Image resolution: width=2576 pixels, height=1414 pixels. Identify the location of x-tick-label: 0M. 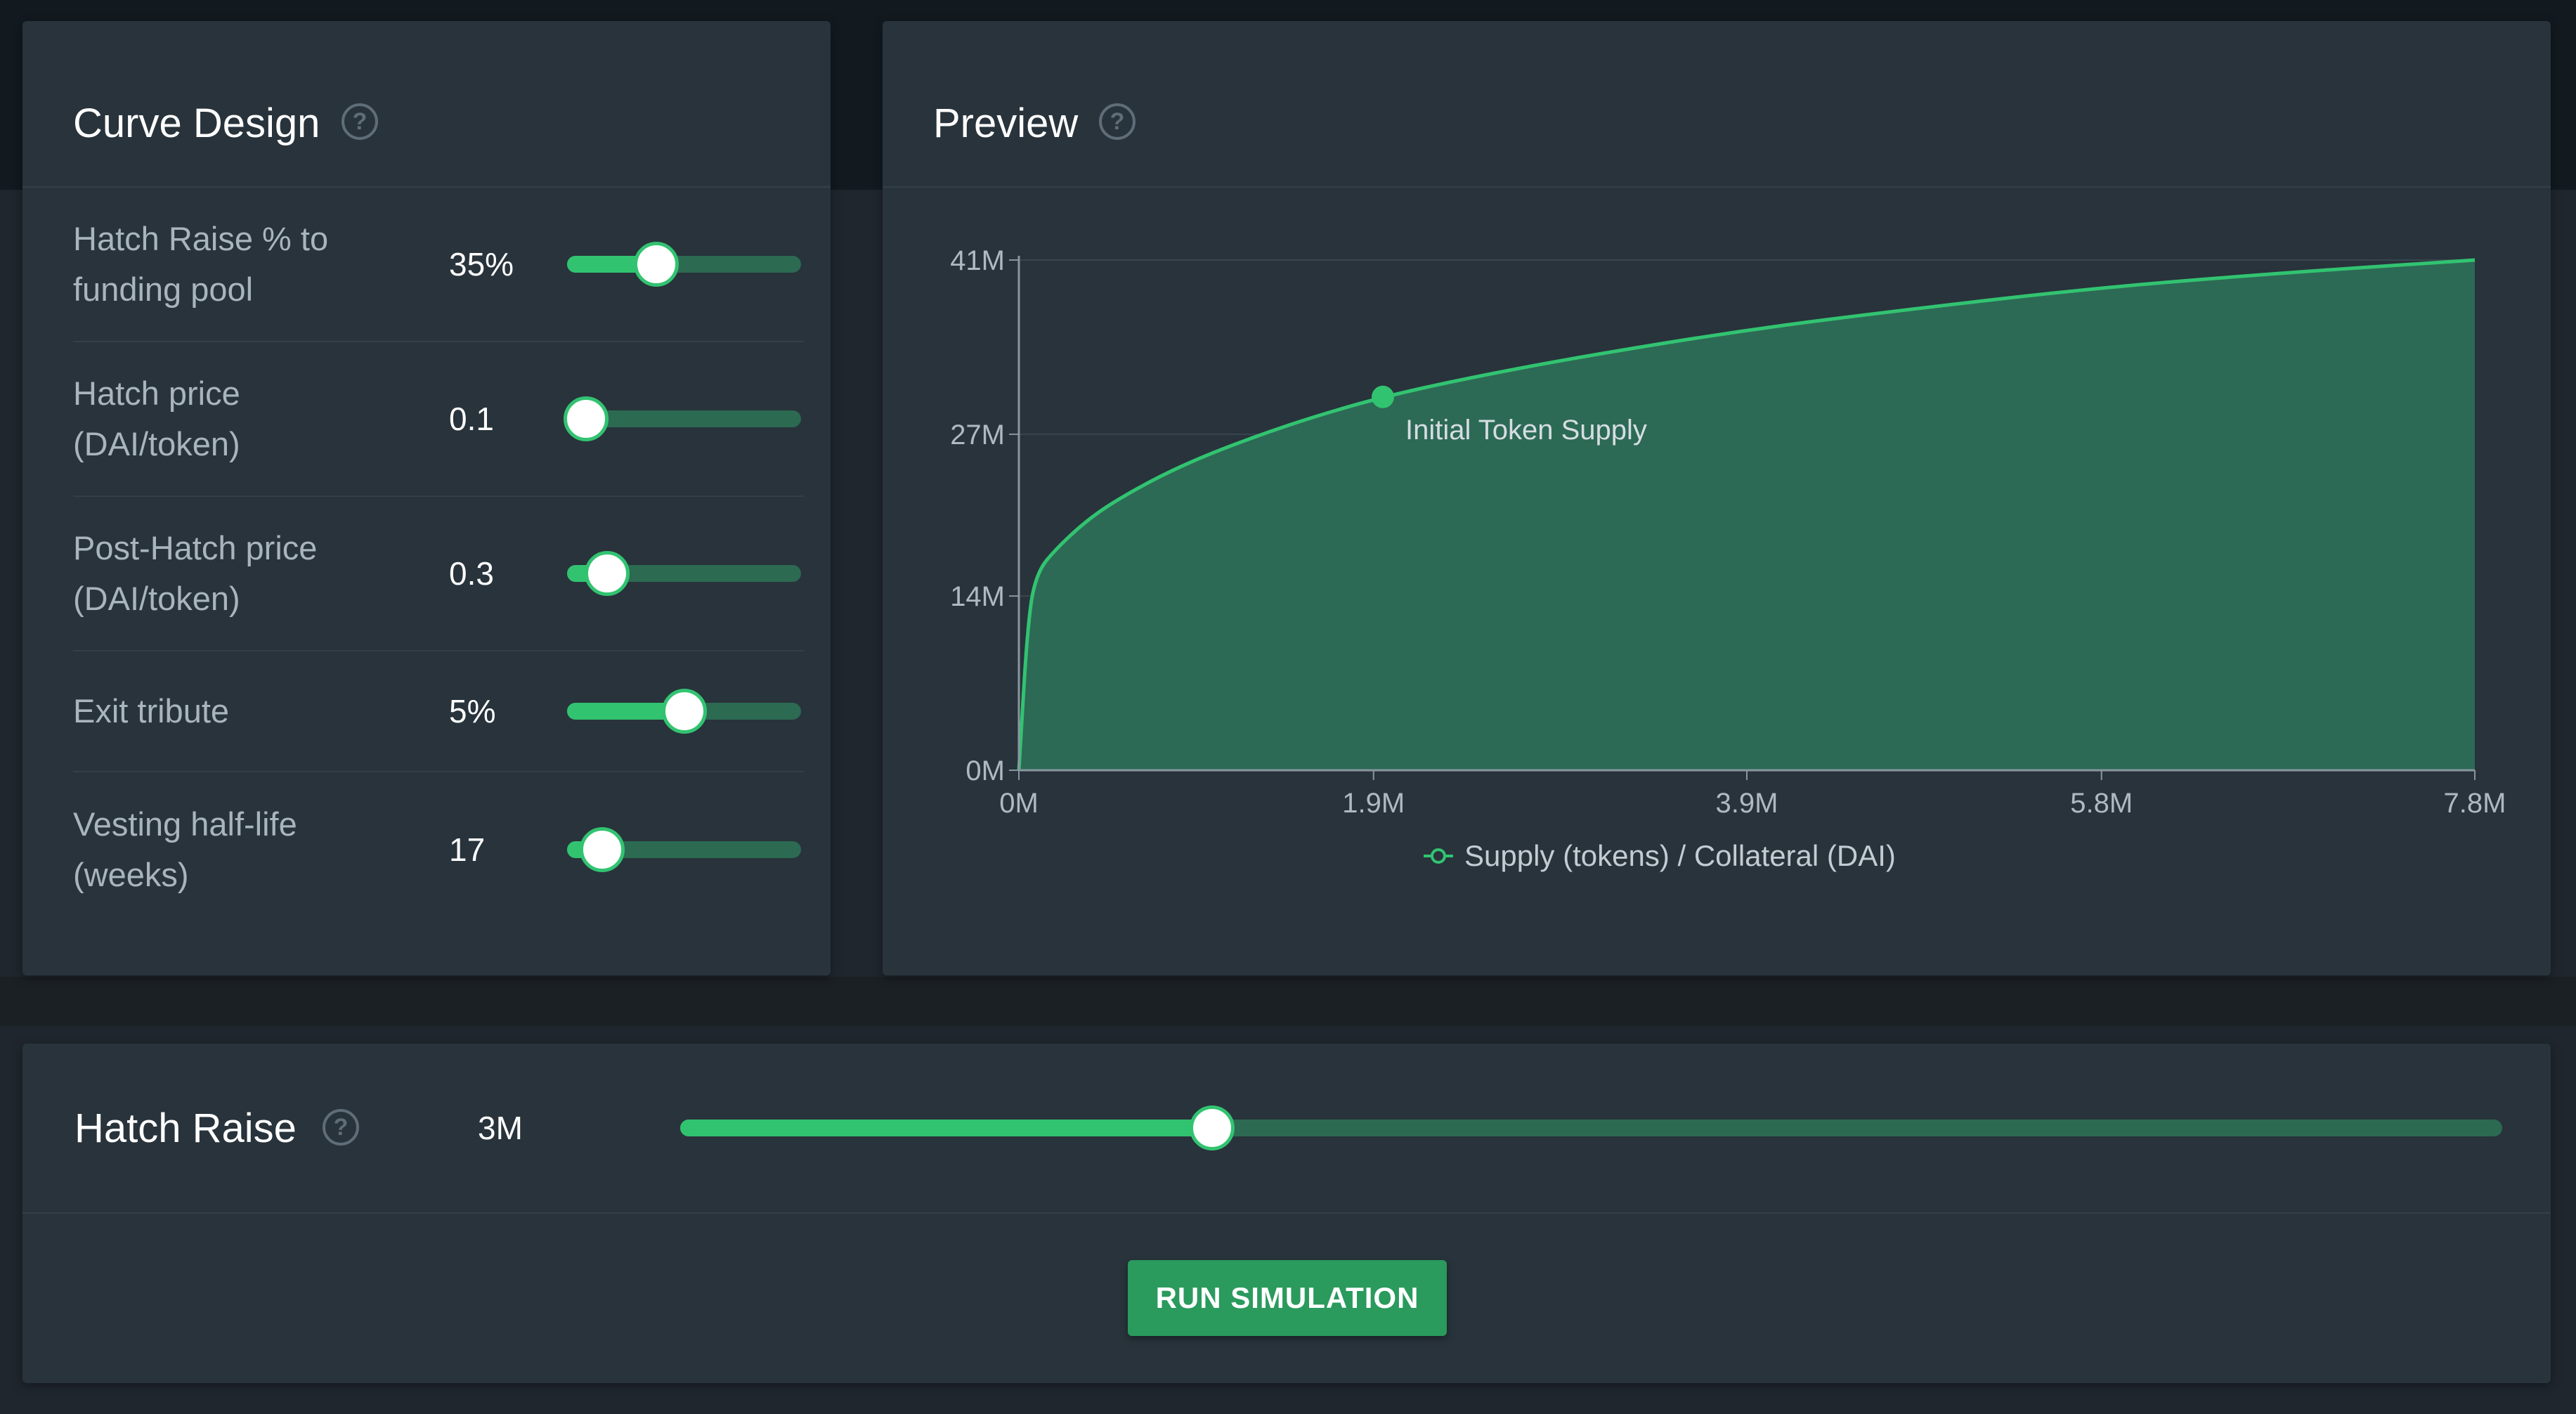
(1019, 804).